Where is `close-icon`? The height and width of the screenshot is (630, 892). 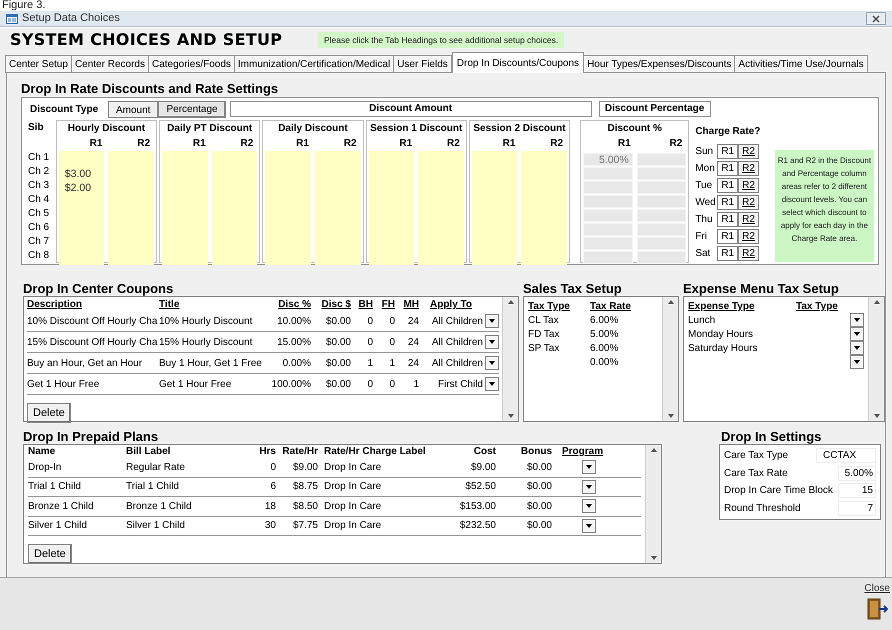
close-icon is located at coordinates (876, 18).